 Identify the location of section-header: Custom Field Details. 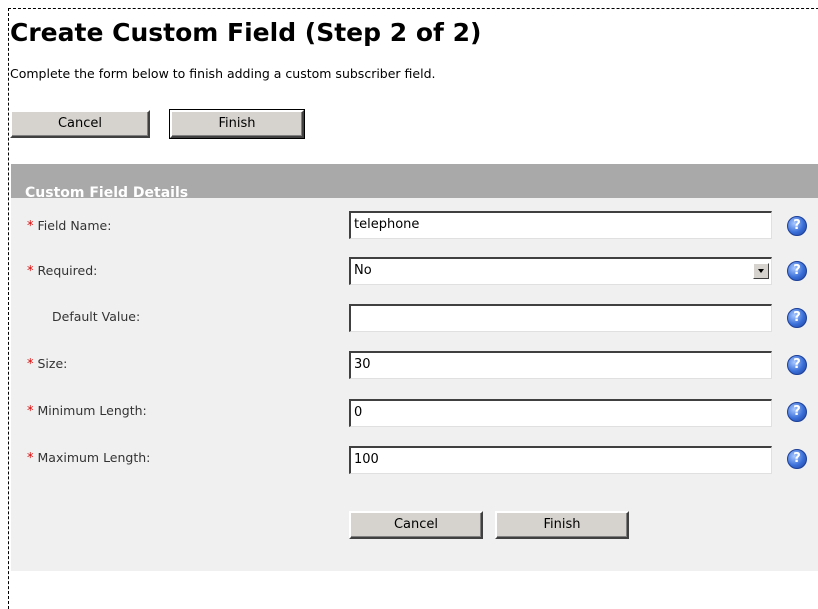
(414, 181).